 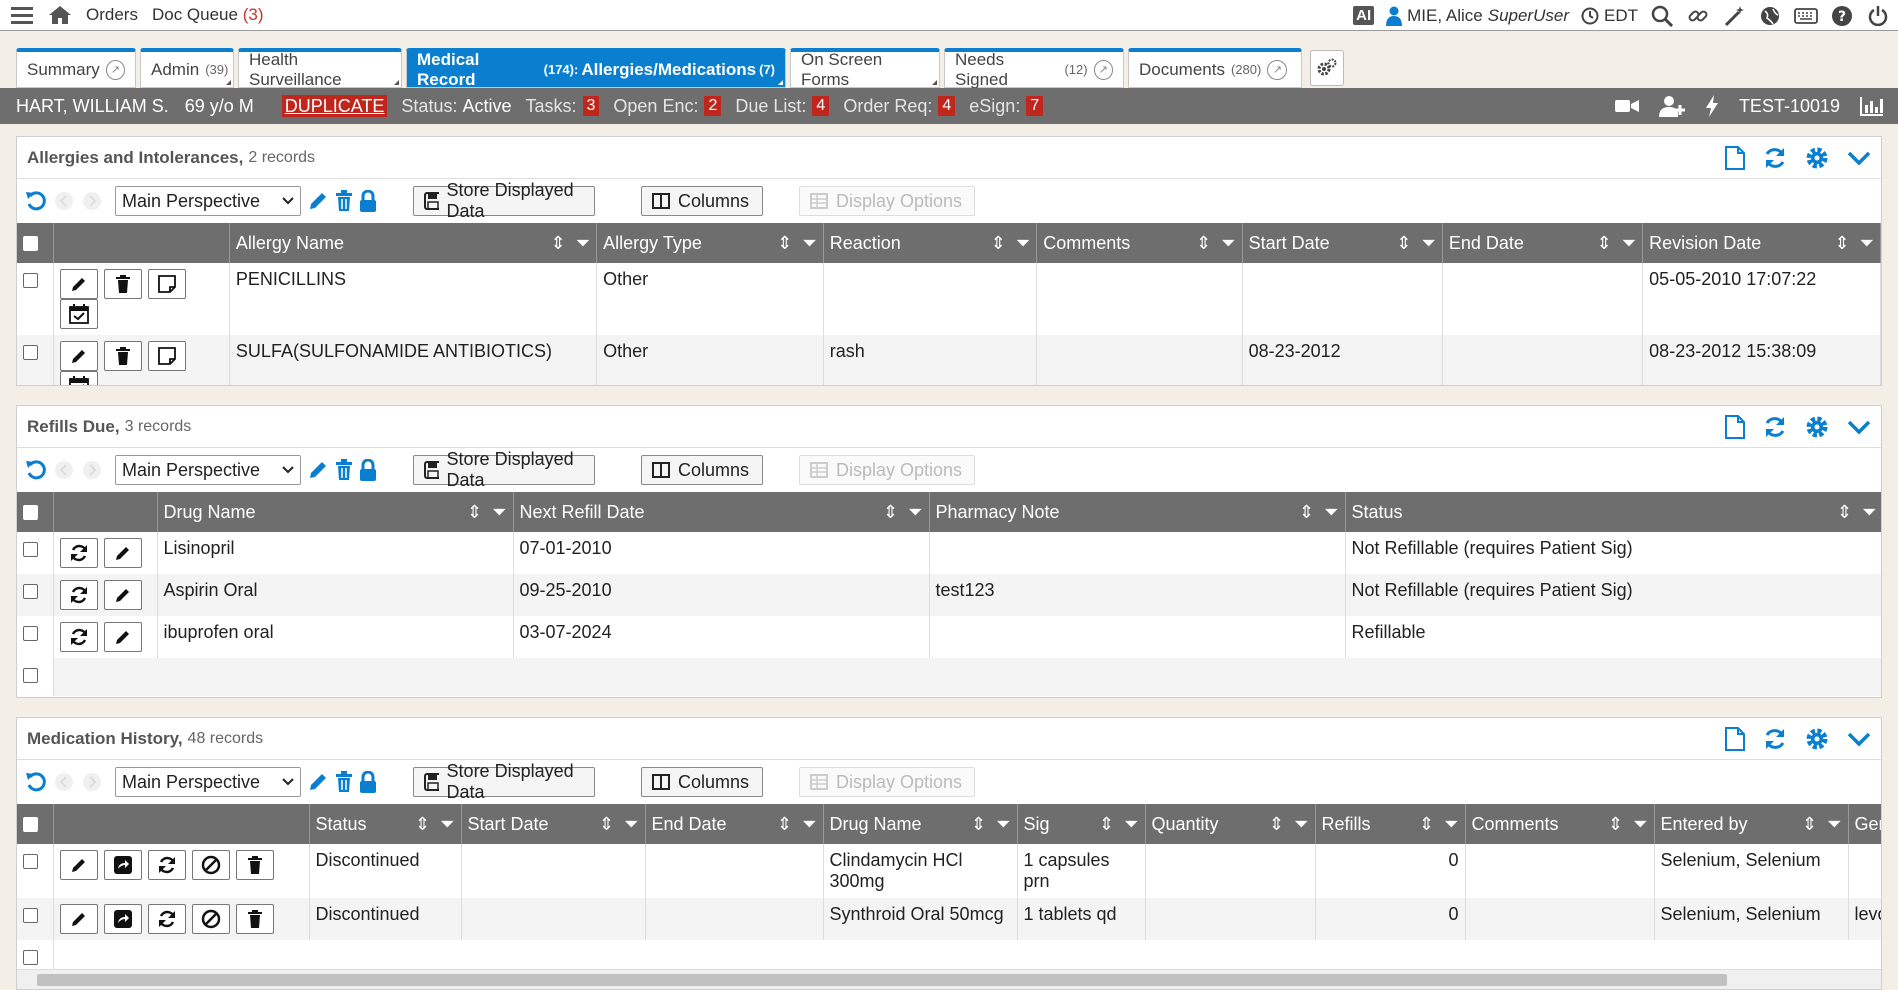 What do you see at coordinates (949, 299) in the screenshot?
I see `table-row: PENICILLINS Other 05-05-2010 17:07:22` at bounding box center [949, 299].